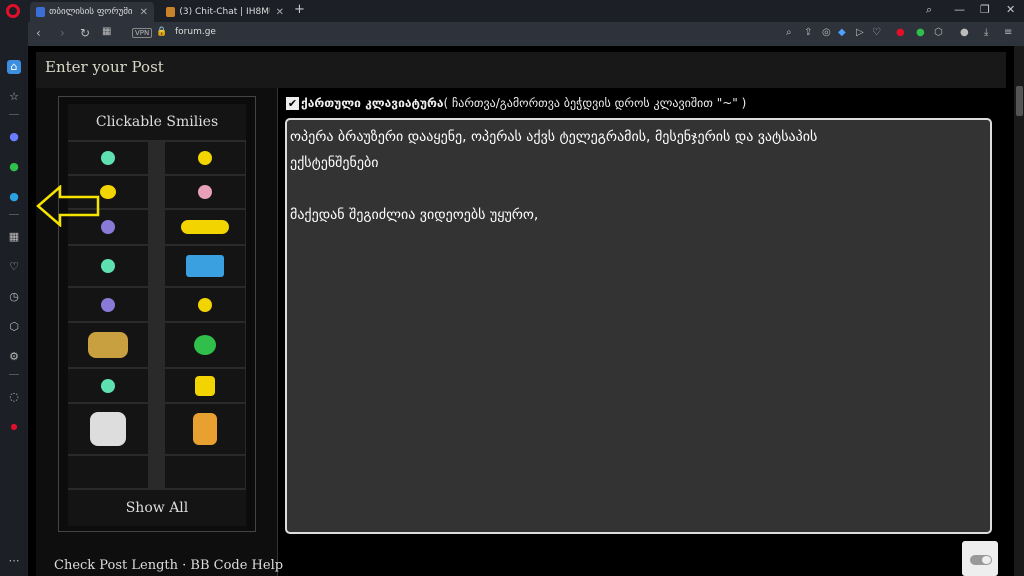  What do you see at coordinates (986, 32) in the screenshot?
I see `download-icon: ⤓` at bounding box center [986, 32].